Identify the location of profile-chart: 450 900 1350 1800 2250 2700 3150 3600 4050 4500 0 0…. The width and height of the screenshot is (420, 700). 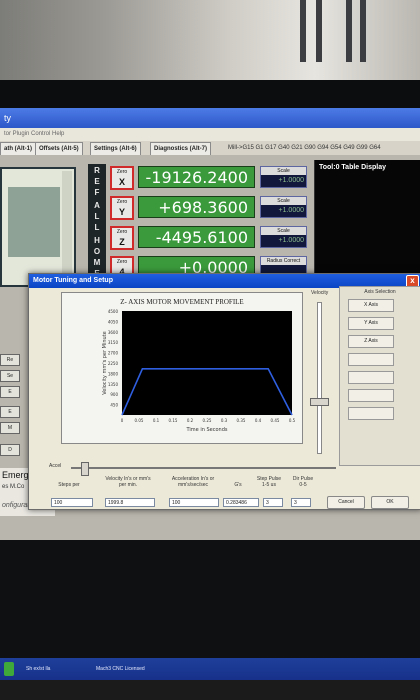
(199, 371).